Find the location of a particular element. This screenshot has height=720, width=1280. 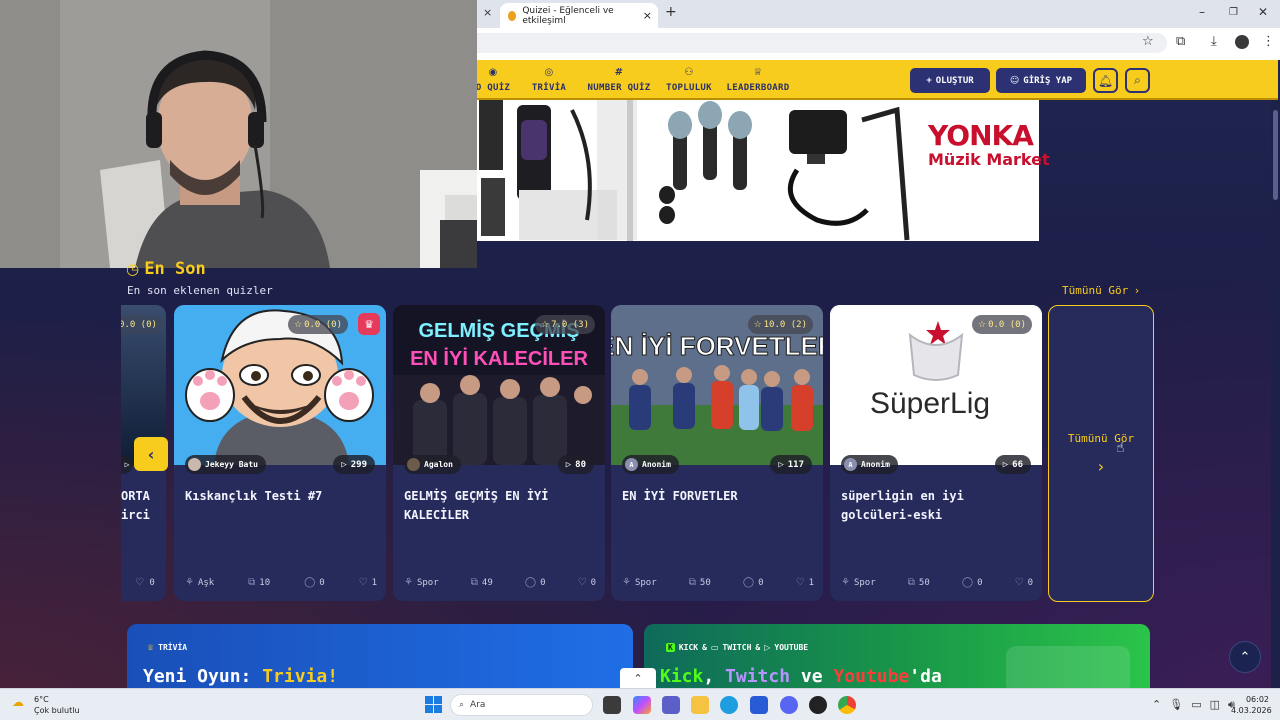

scrollbar-thumb is located at coordinates (1275, 155).